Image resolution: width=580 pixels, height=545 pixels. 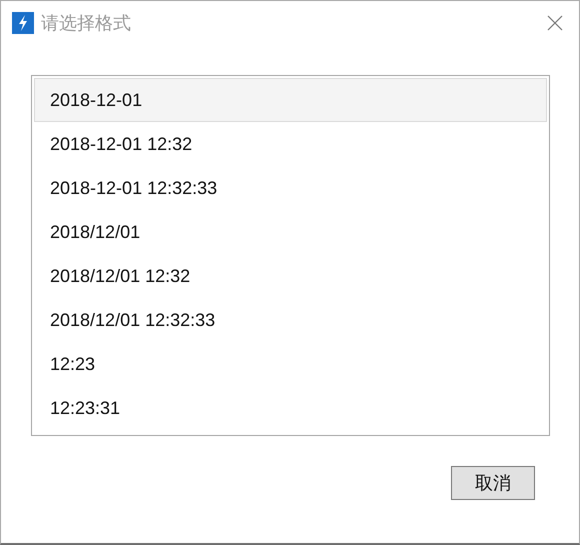 I want to click on format-item: 2018-12-01 12:32:33, so click(x=290, y=188).